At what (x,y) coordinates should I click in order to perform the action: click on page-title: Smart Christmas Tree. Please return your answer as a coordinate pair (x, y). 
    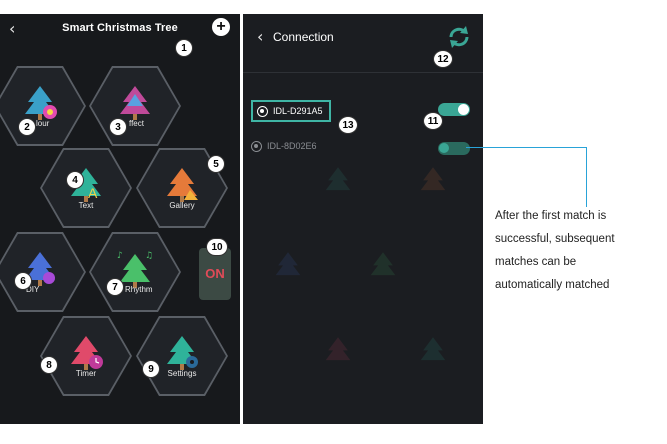
    Looking at the image, I should click on (120, 28).